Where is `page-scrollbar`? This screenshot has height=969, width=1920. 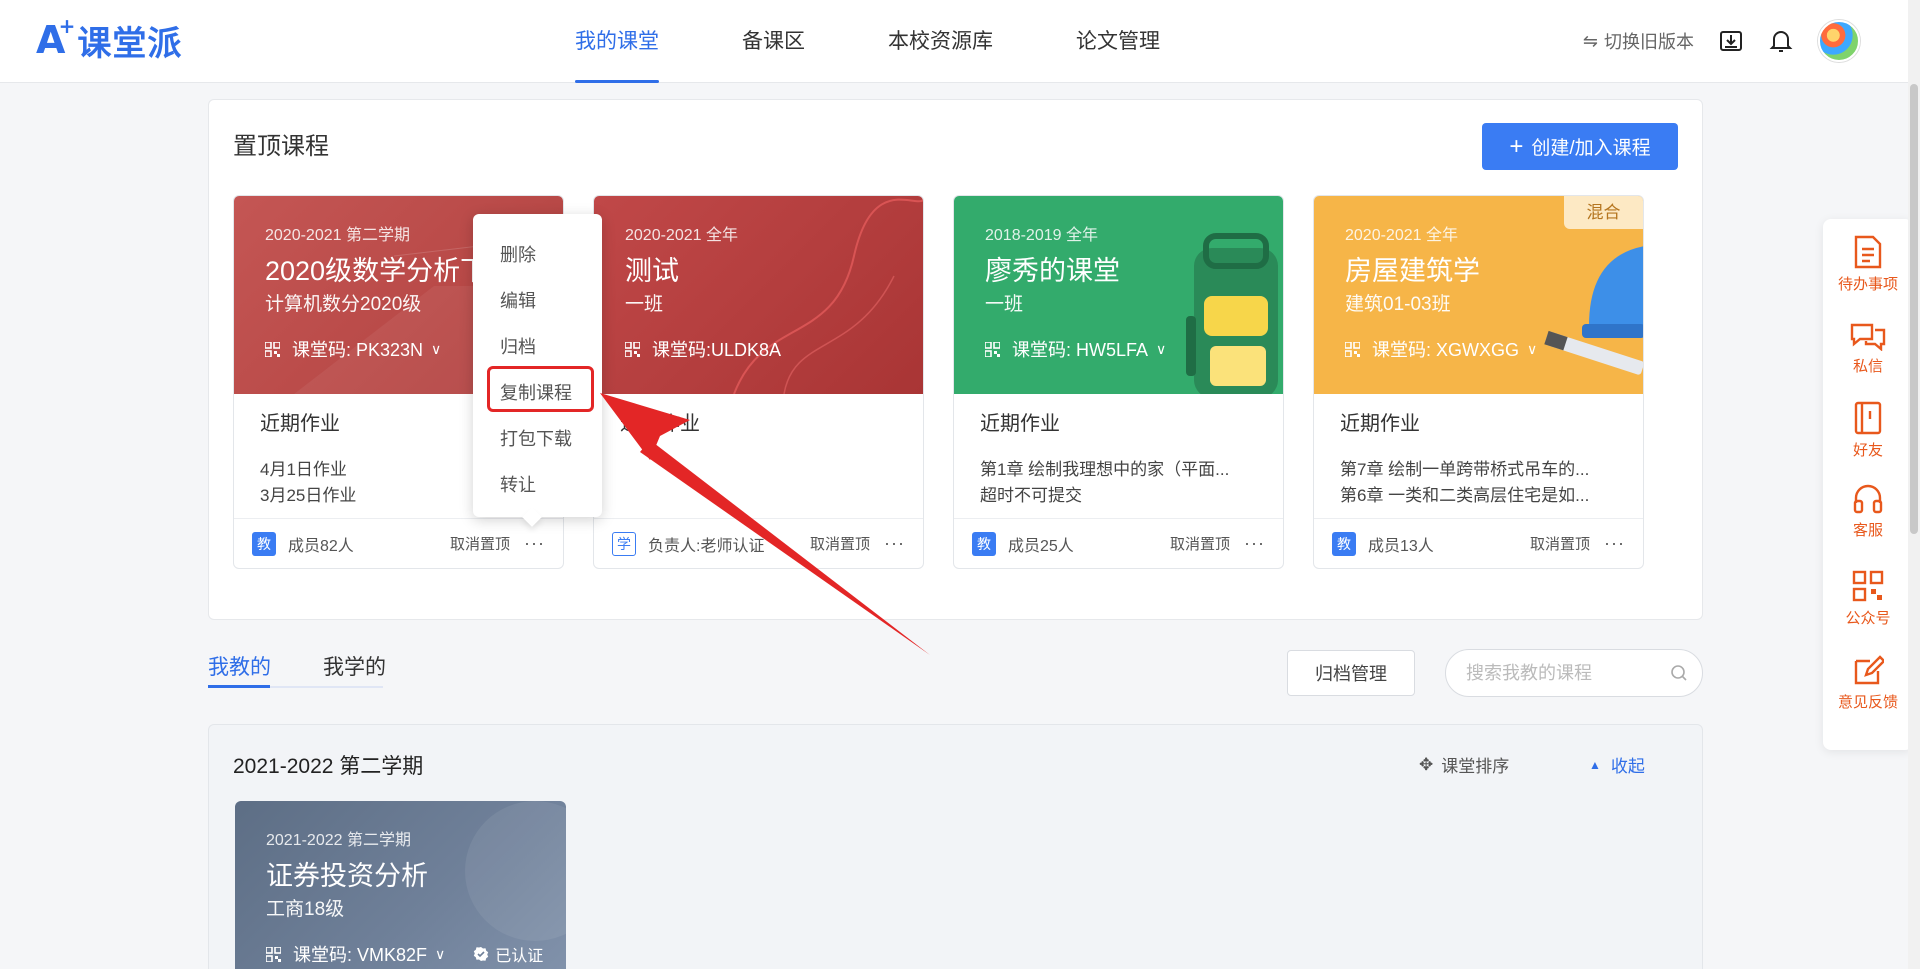 page-scrollbar is located at coordinates (1914, 484).